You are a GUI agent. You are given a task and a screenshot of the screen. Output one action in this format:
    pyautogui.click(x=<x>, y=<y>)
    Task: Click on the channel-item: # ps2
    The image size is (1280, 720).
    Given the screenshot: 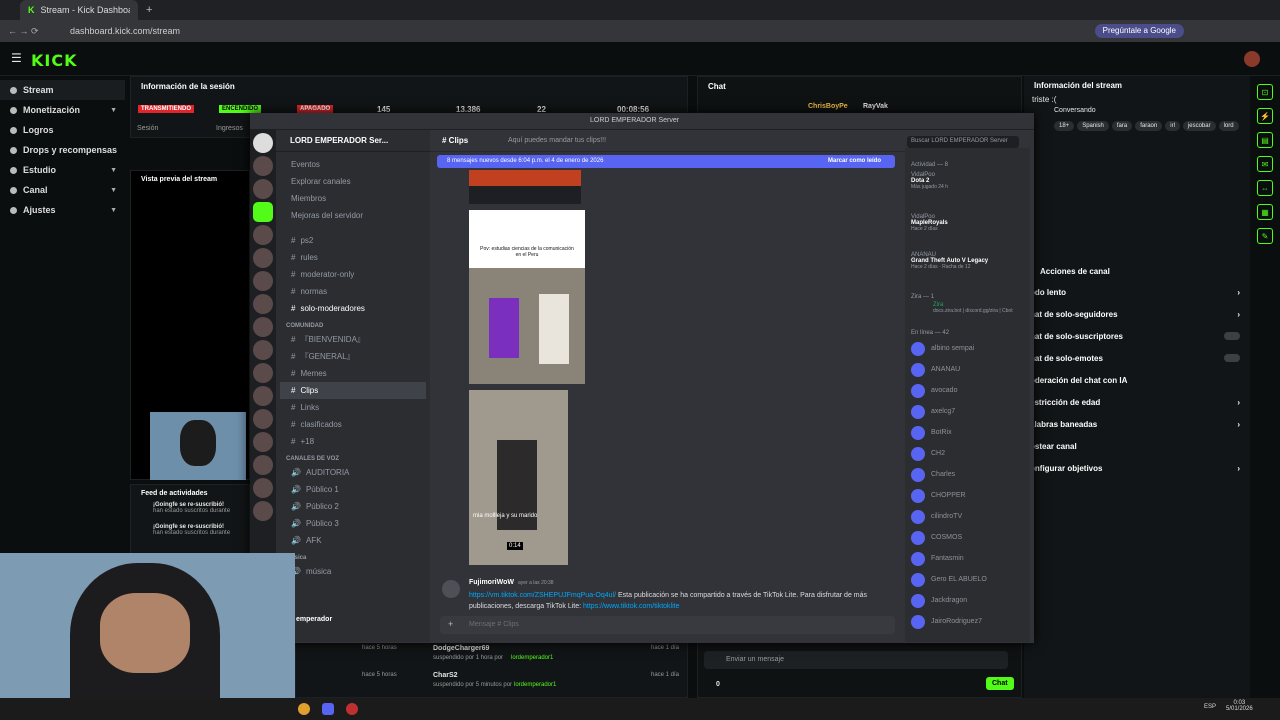 What is the action you would take?
    pyautogui.click(x=353, y=240)
    